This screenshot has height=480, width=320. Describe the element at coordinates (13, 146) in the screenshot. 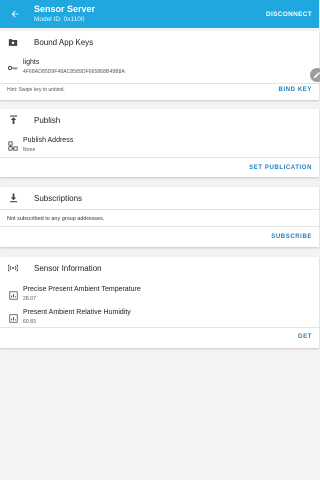

I see `network-icon` at that location.